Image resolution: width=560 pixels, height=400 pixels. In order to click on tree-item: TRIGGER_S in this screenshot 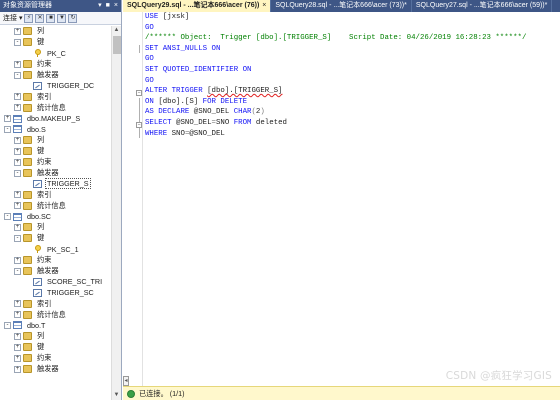, I will do `click(55, 184)`.